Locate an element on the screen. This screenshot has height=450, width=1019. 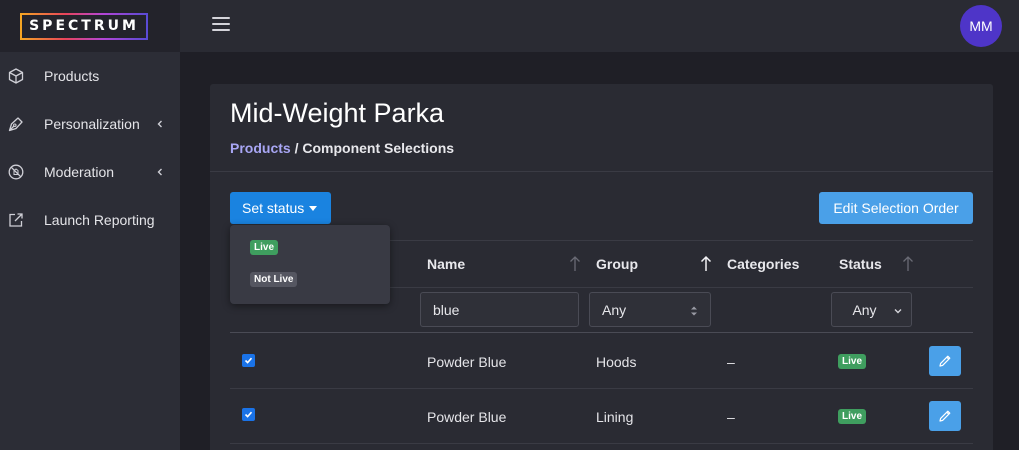
breadcrumb-current: Component Selections is located at coordinates (378, 148).